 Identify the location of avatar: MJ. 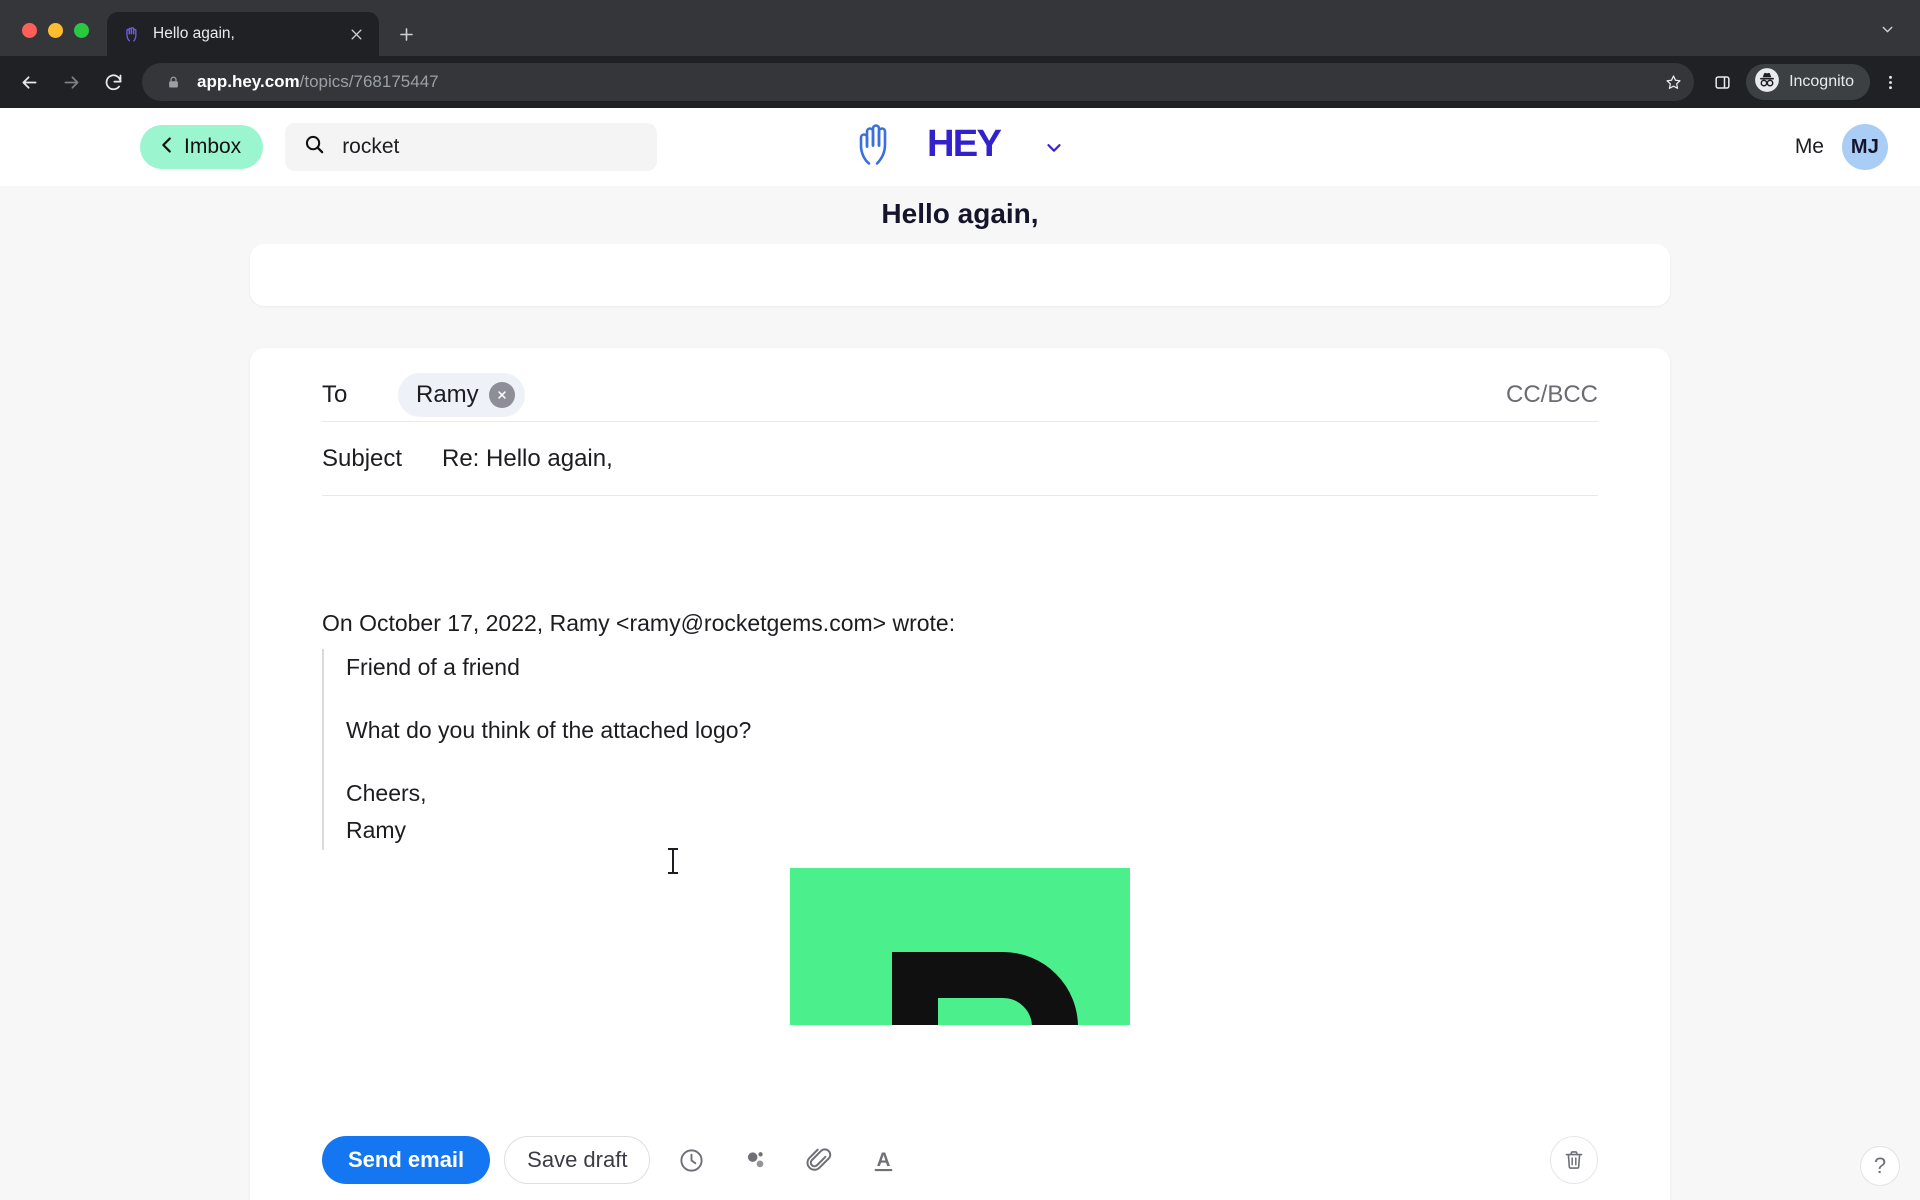
(1865, 147).